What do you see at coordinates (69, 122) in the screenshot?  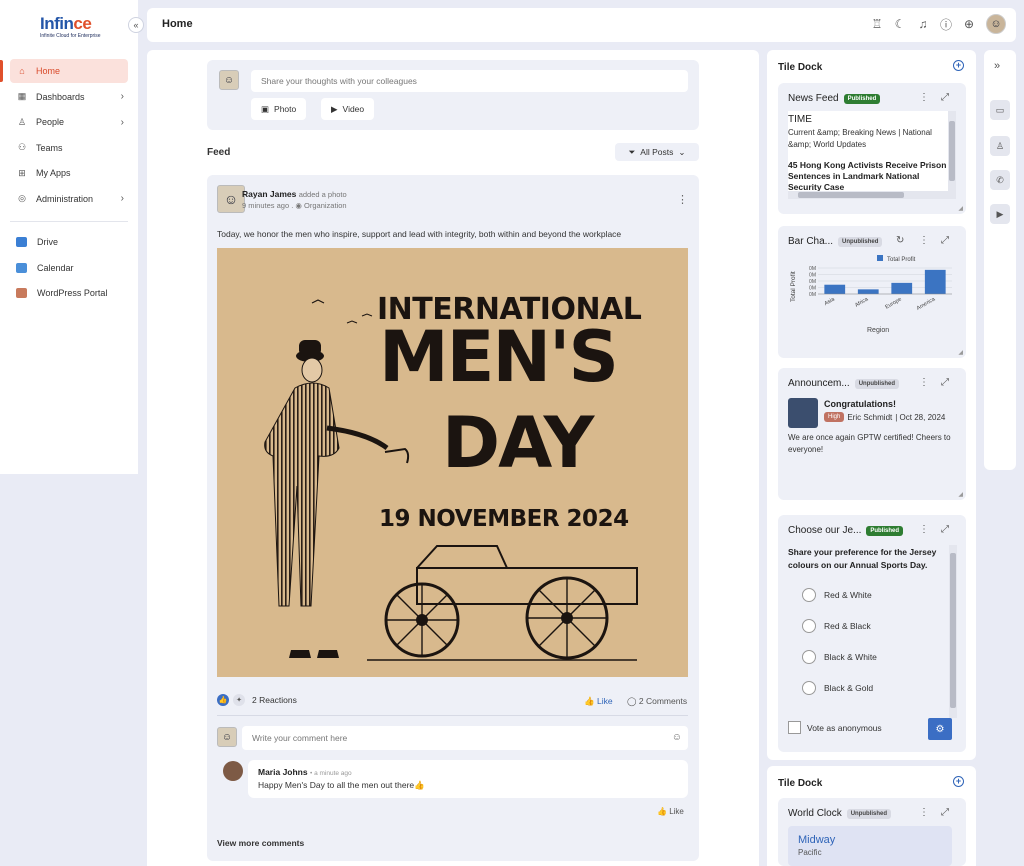 I see `sidebar-item-people: ♙ People ›` at bounding box center [69, 122].